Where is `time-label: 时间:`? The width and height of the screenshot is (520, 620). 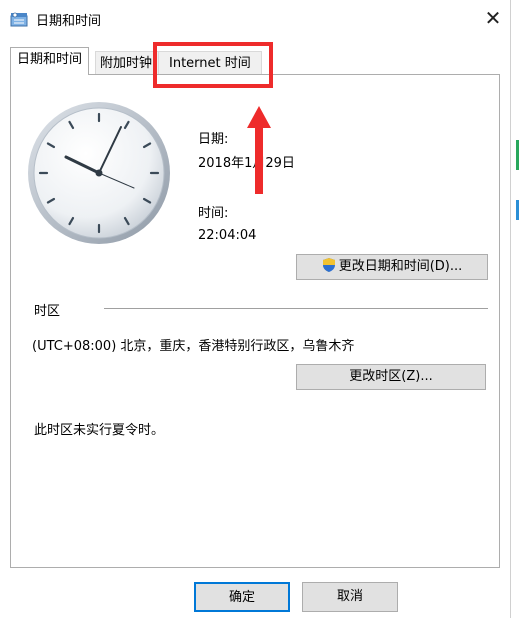 time-label: 时间: is located at coordinates (213, 213).